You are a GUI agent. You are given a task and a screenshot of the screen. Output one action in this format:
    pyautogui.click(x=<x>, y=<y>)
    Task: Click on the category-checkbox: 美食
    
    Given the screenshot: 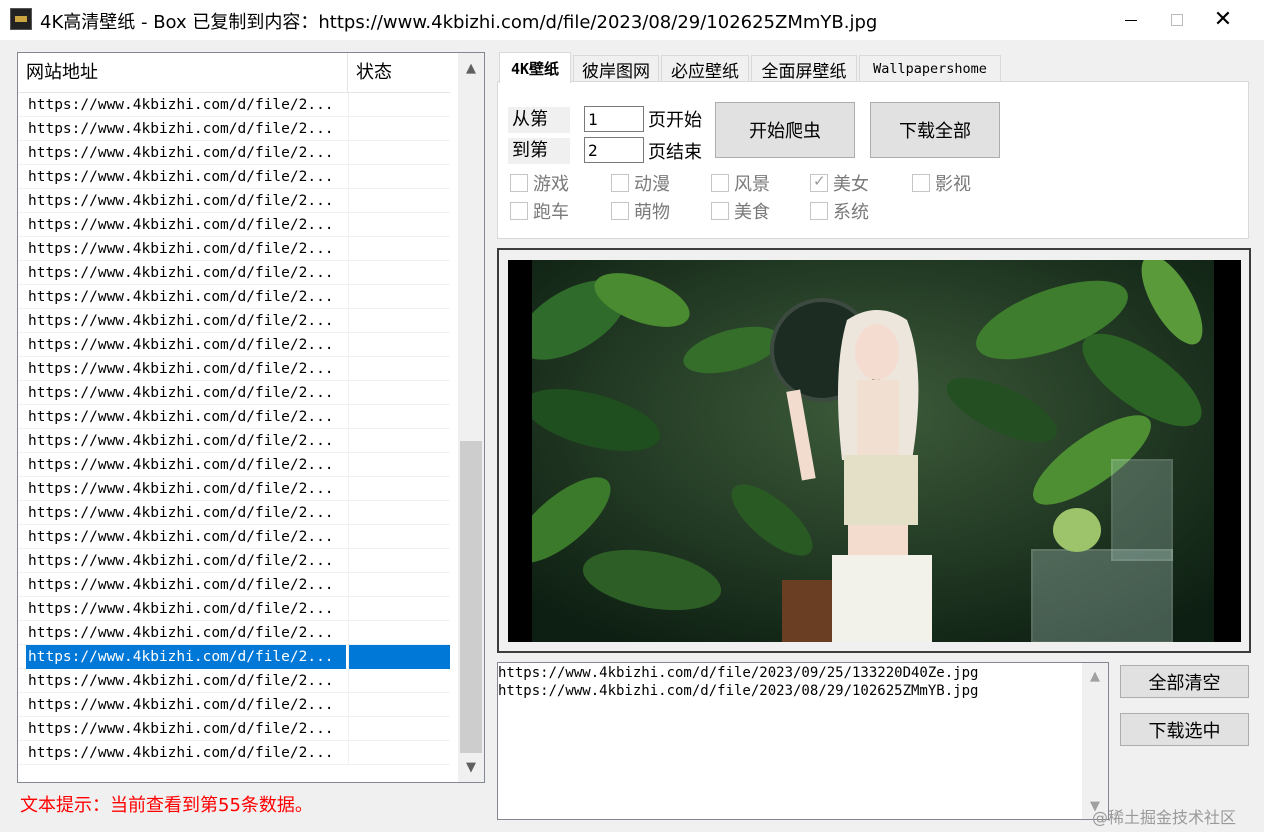 What is the action you would take?
    pyautogui.click(x=740, y=211)
    